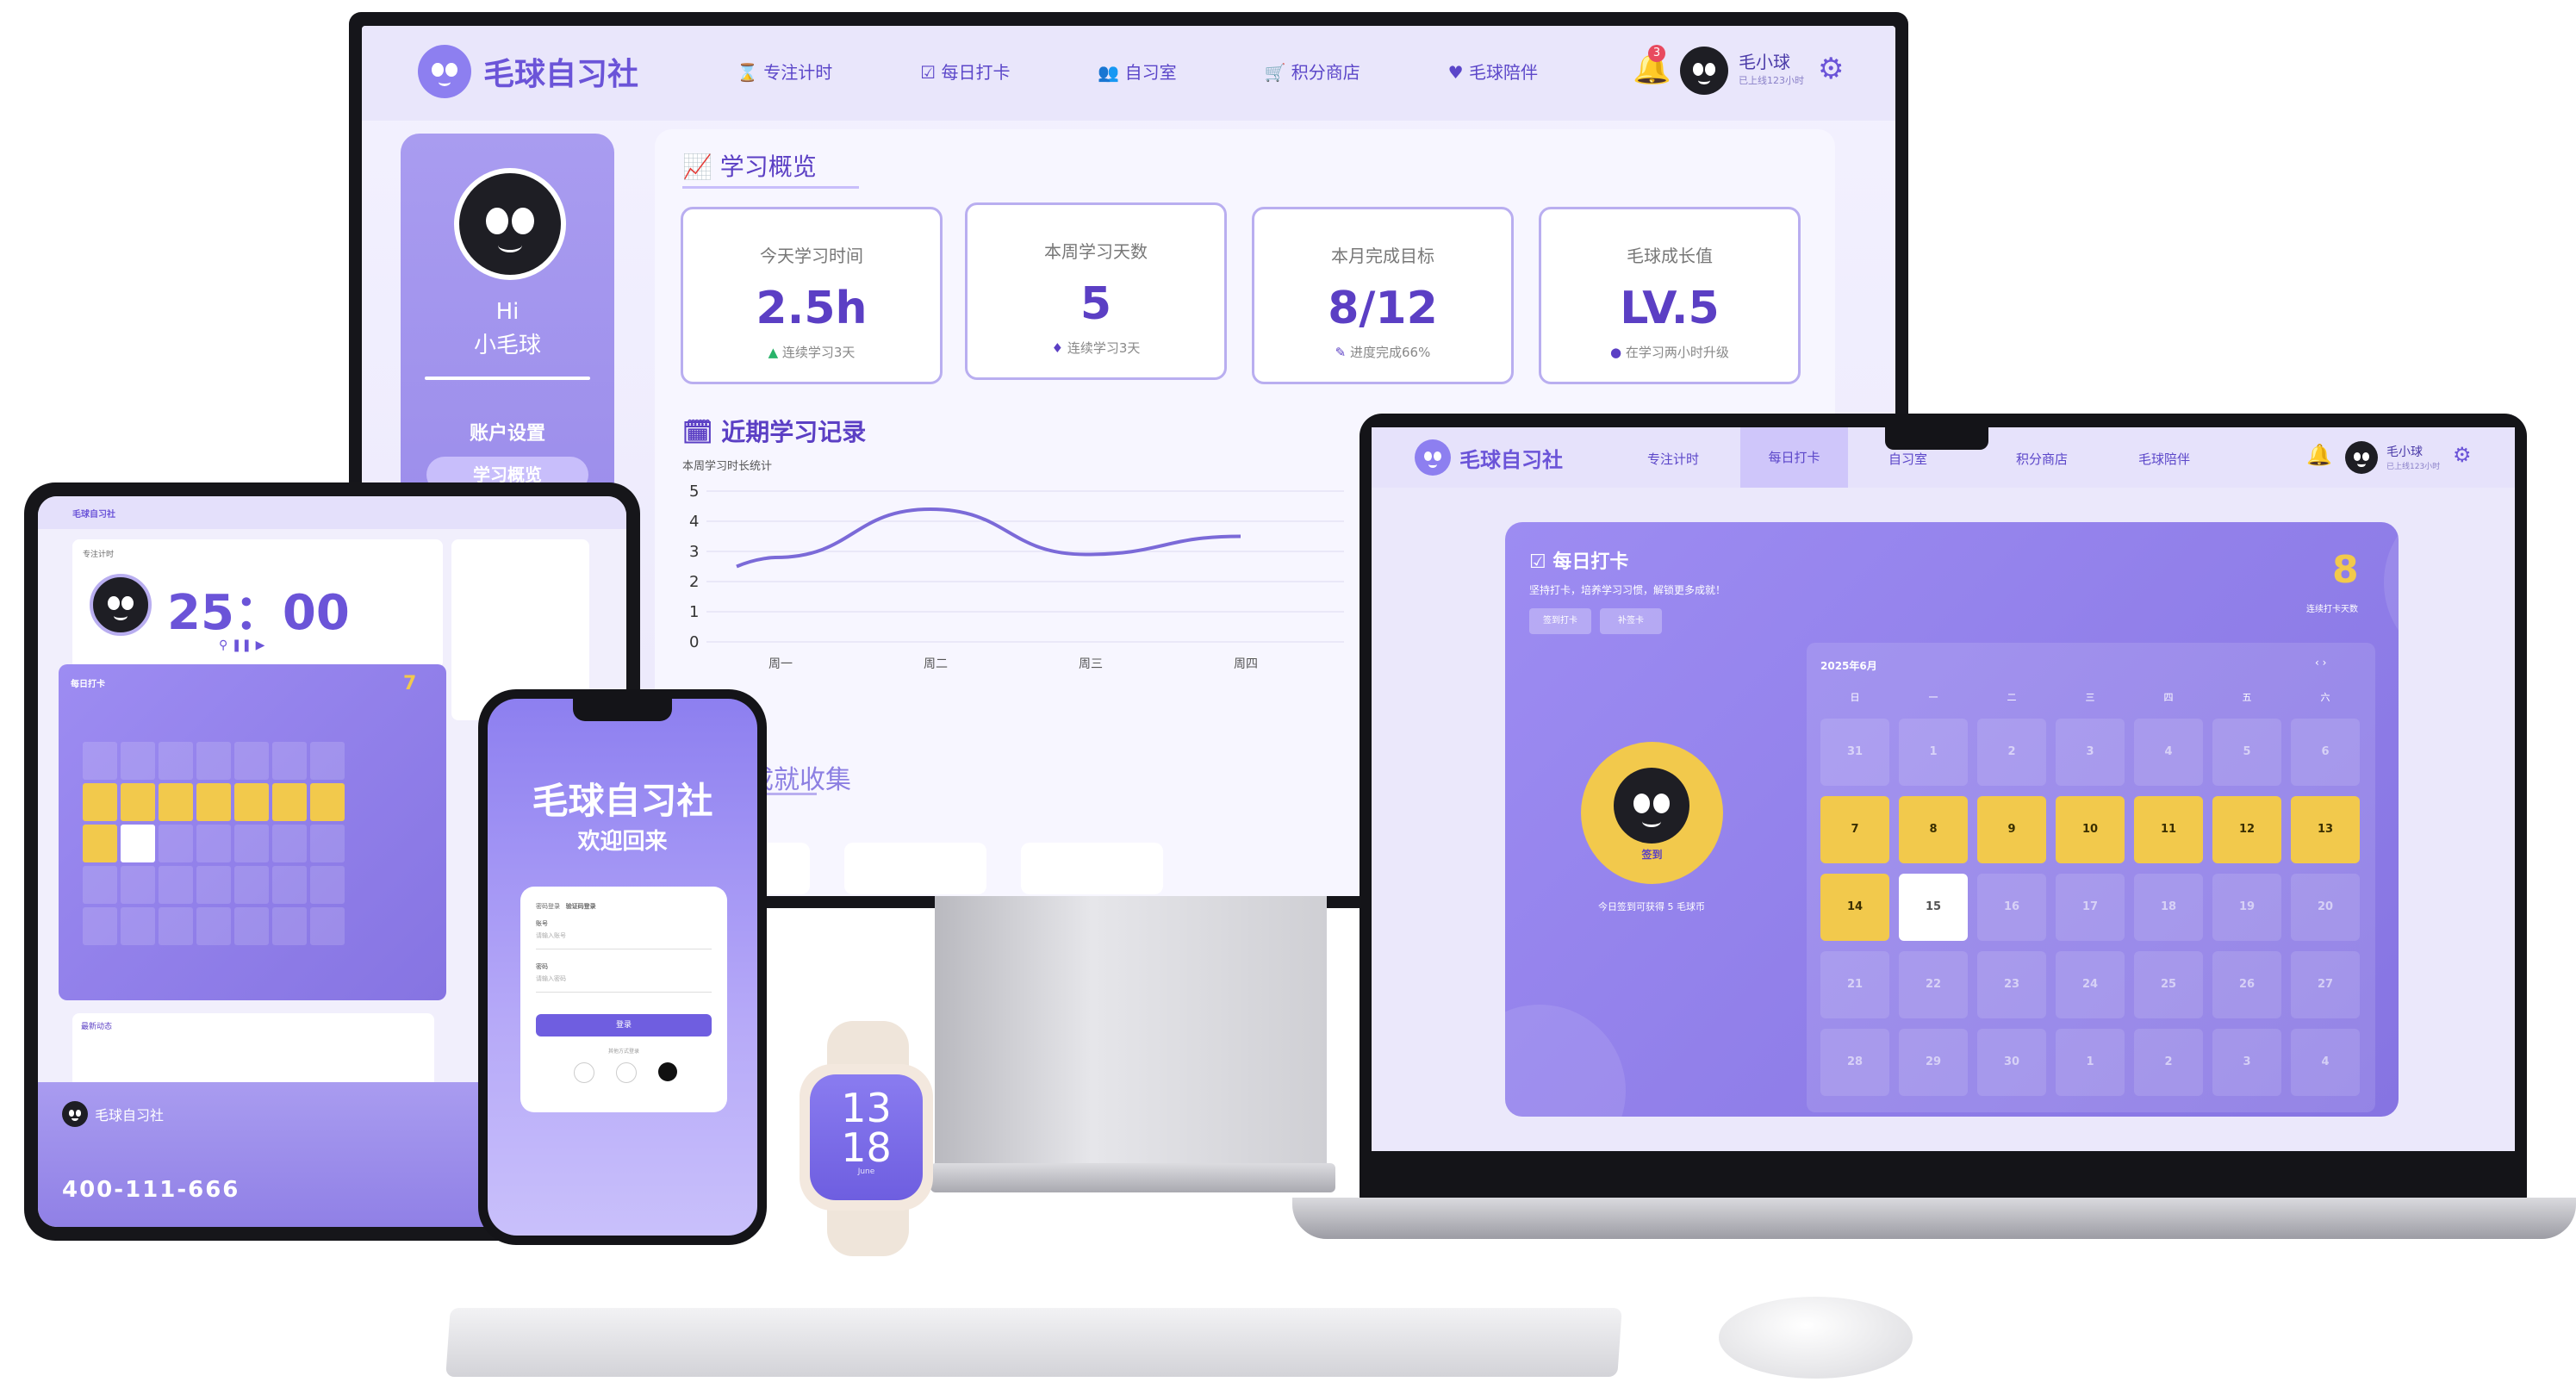 The width and height of the screenshot is (2576, 1382). Describe the element at coordinates (2326, 830) in the screenshot. I see `calendar-day: 13` at that location.